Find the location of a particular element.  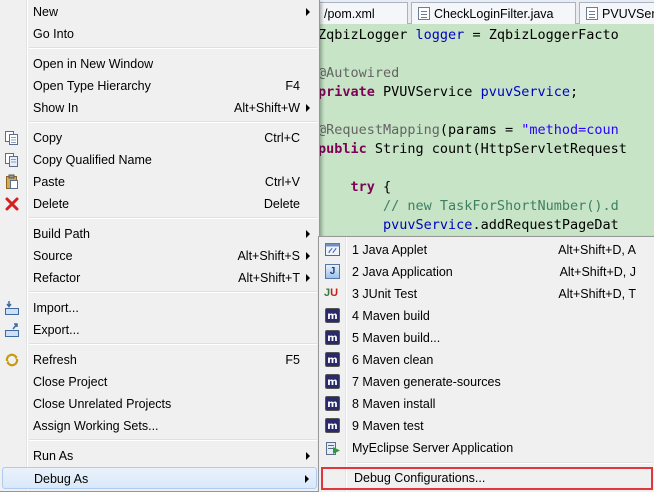

menu-item-open-in-new-window: Open in New Window is located at coordinates (159, 64).